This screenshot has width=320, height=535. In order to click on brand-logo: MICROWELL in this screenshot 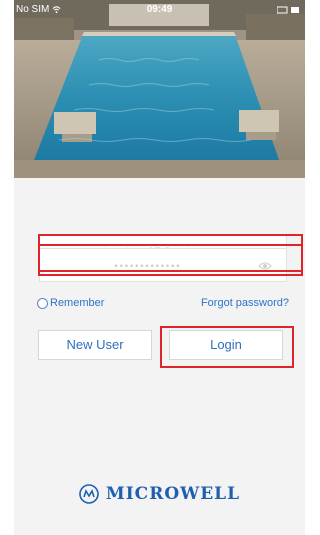, I will do `click(159, 494)`.